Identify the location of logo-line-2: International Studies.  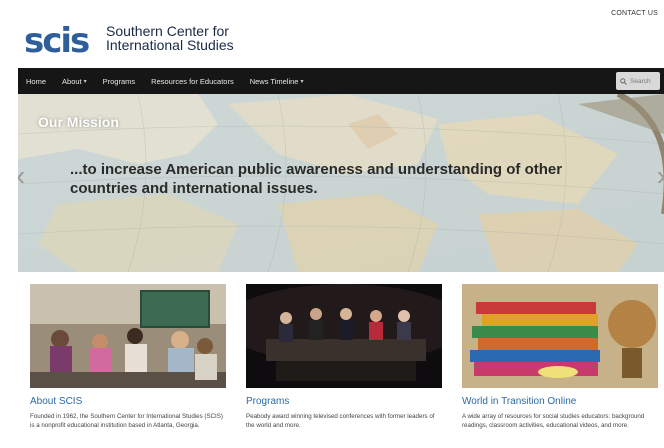
(170, 45).